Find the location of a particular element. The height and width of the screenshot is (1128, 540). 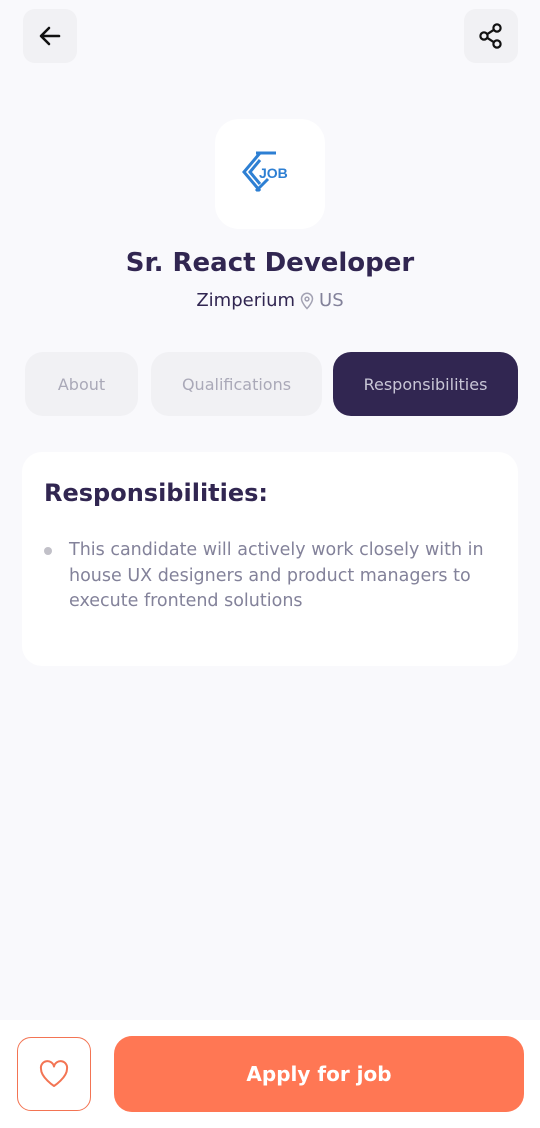

location-pin-icon is located at coordinates (307, 301).